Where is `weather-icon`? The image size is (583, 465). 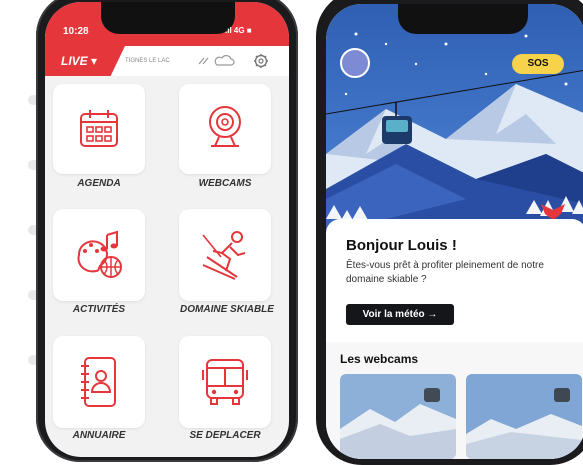 weather-icon is located at coordinates (215, 61).